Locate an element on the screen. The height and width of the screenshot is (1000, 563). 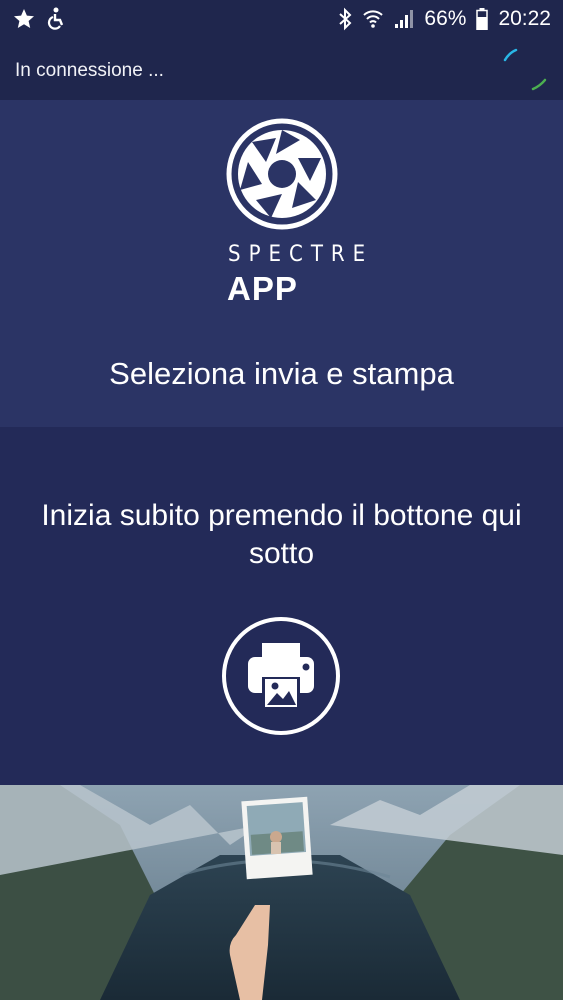
status-right-icons: 66% 20:22 is located at coordinates (444, 19).